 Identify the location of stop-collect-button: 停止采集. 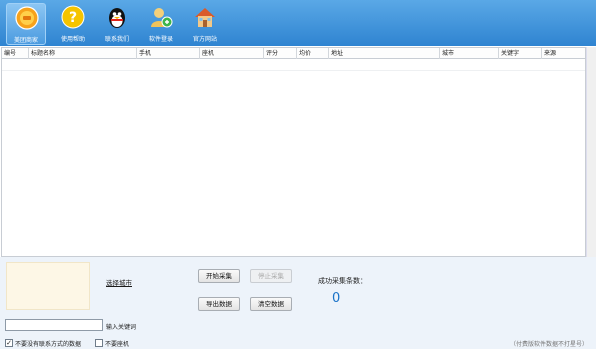
(271, 276).